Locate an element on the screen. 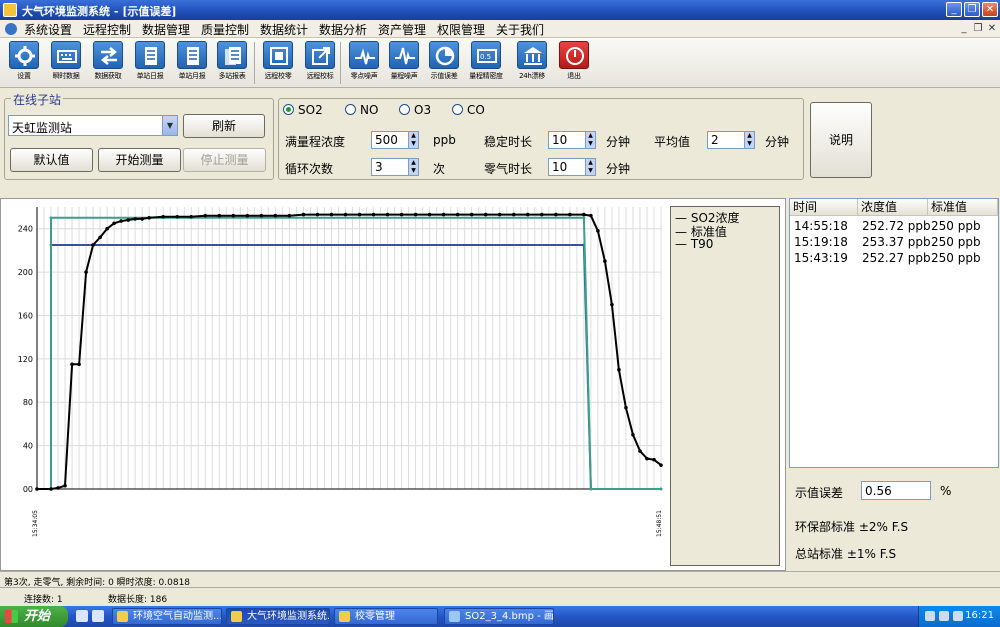  status-bar: 连接数: 1 数据长度: 186 is located at coordinates (500, 596).